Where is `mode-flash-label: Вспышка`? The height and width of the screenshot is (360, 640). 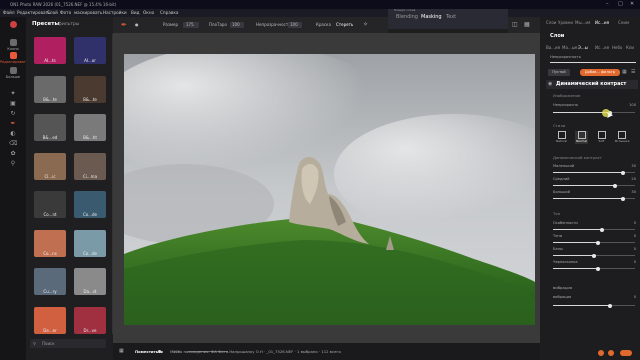 mode-flash-label: Вспышка is located at coordinates (622, 141).